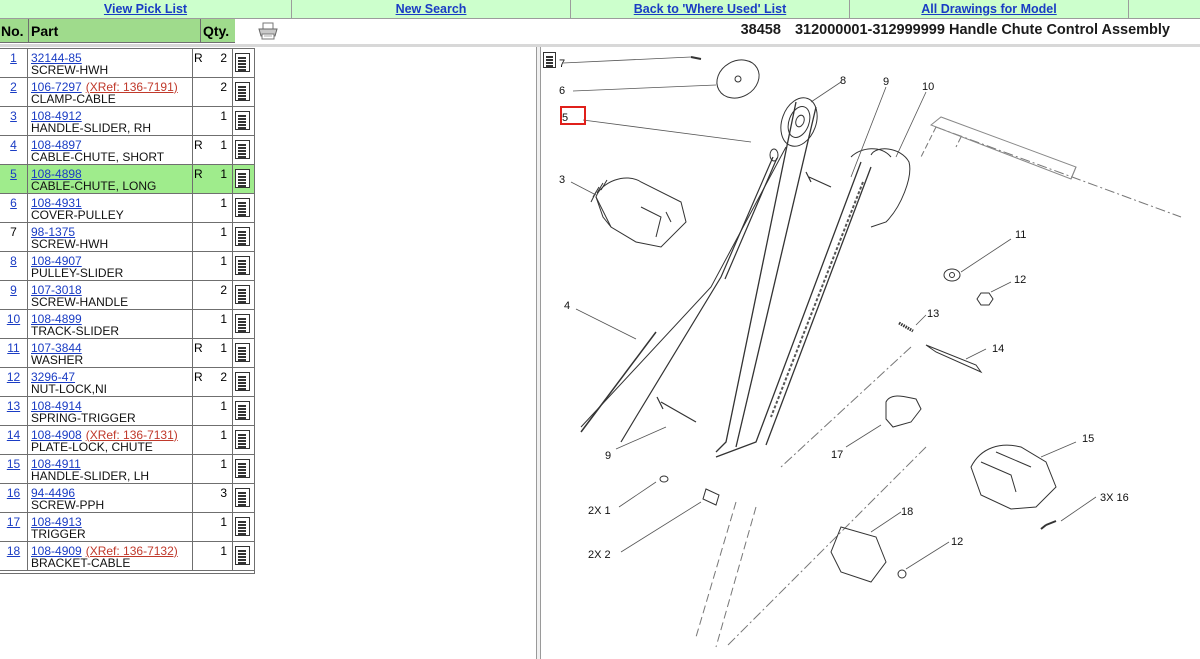 Image resolution: width=1200 pixels, height=659 pixels. I want to click on table-row: 12 3296-47 NUT-LOCK,NI R 2, so click(127, 382).